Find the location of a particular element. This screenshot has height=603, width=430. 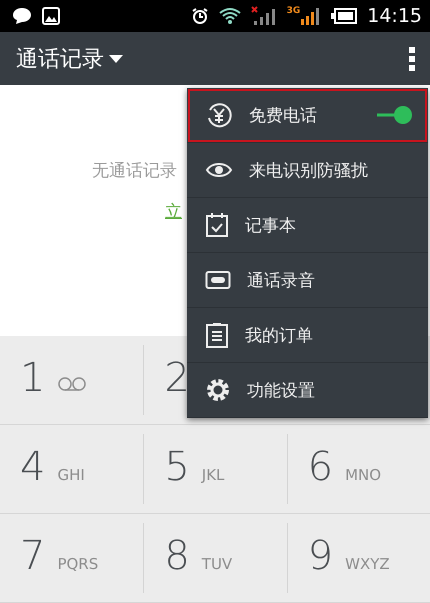

dial-key: 5 JKL is located at coordinates (215, 469).